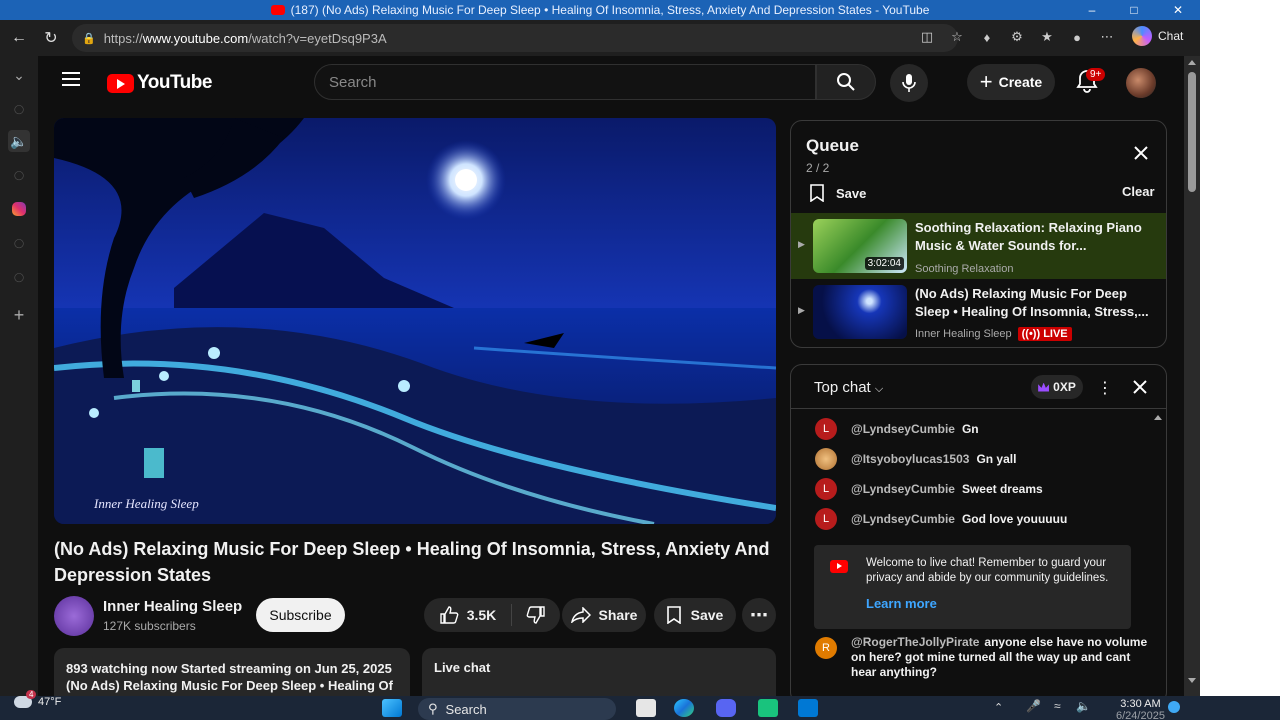  I want to click on more-actions-button: ⋯, so click(759, 615).